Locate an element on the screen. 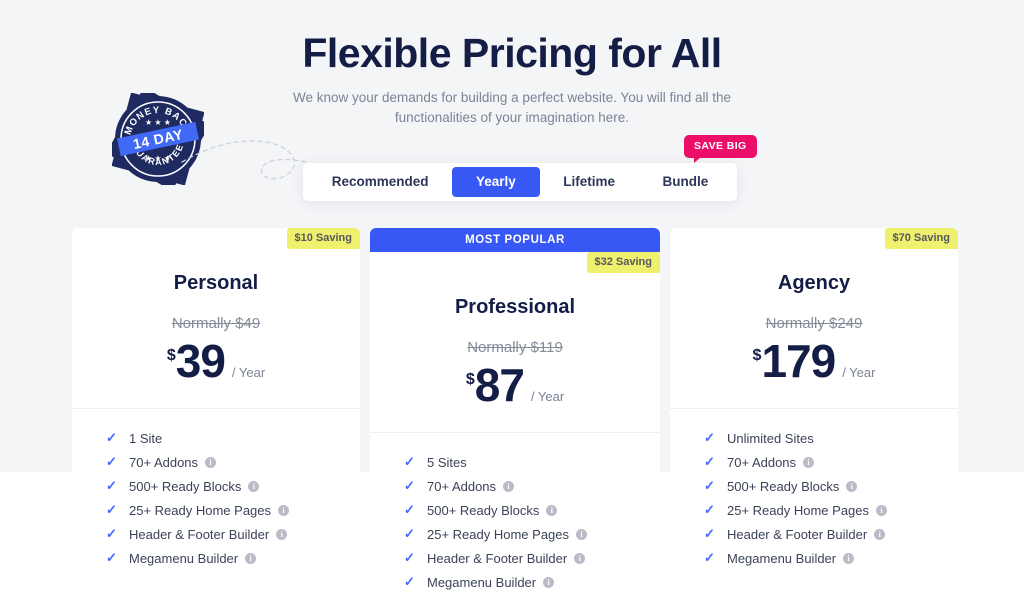 This screenshot has width=1024, height=592. price-amount: 87 is located at coordinates (499, 385).